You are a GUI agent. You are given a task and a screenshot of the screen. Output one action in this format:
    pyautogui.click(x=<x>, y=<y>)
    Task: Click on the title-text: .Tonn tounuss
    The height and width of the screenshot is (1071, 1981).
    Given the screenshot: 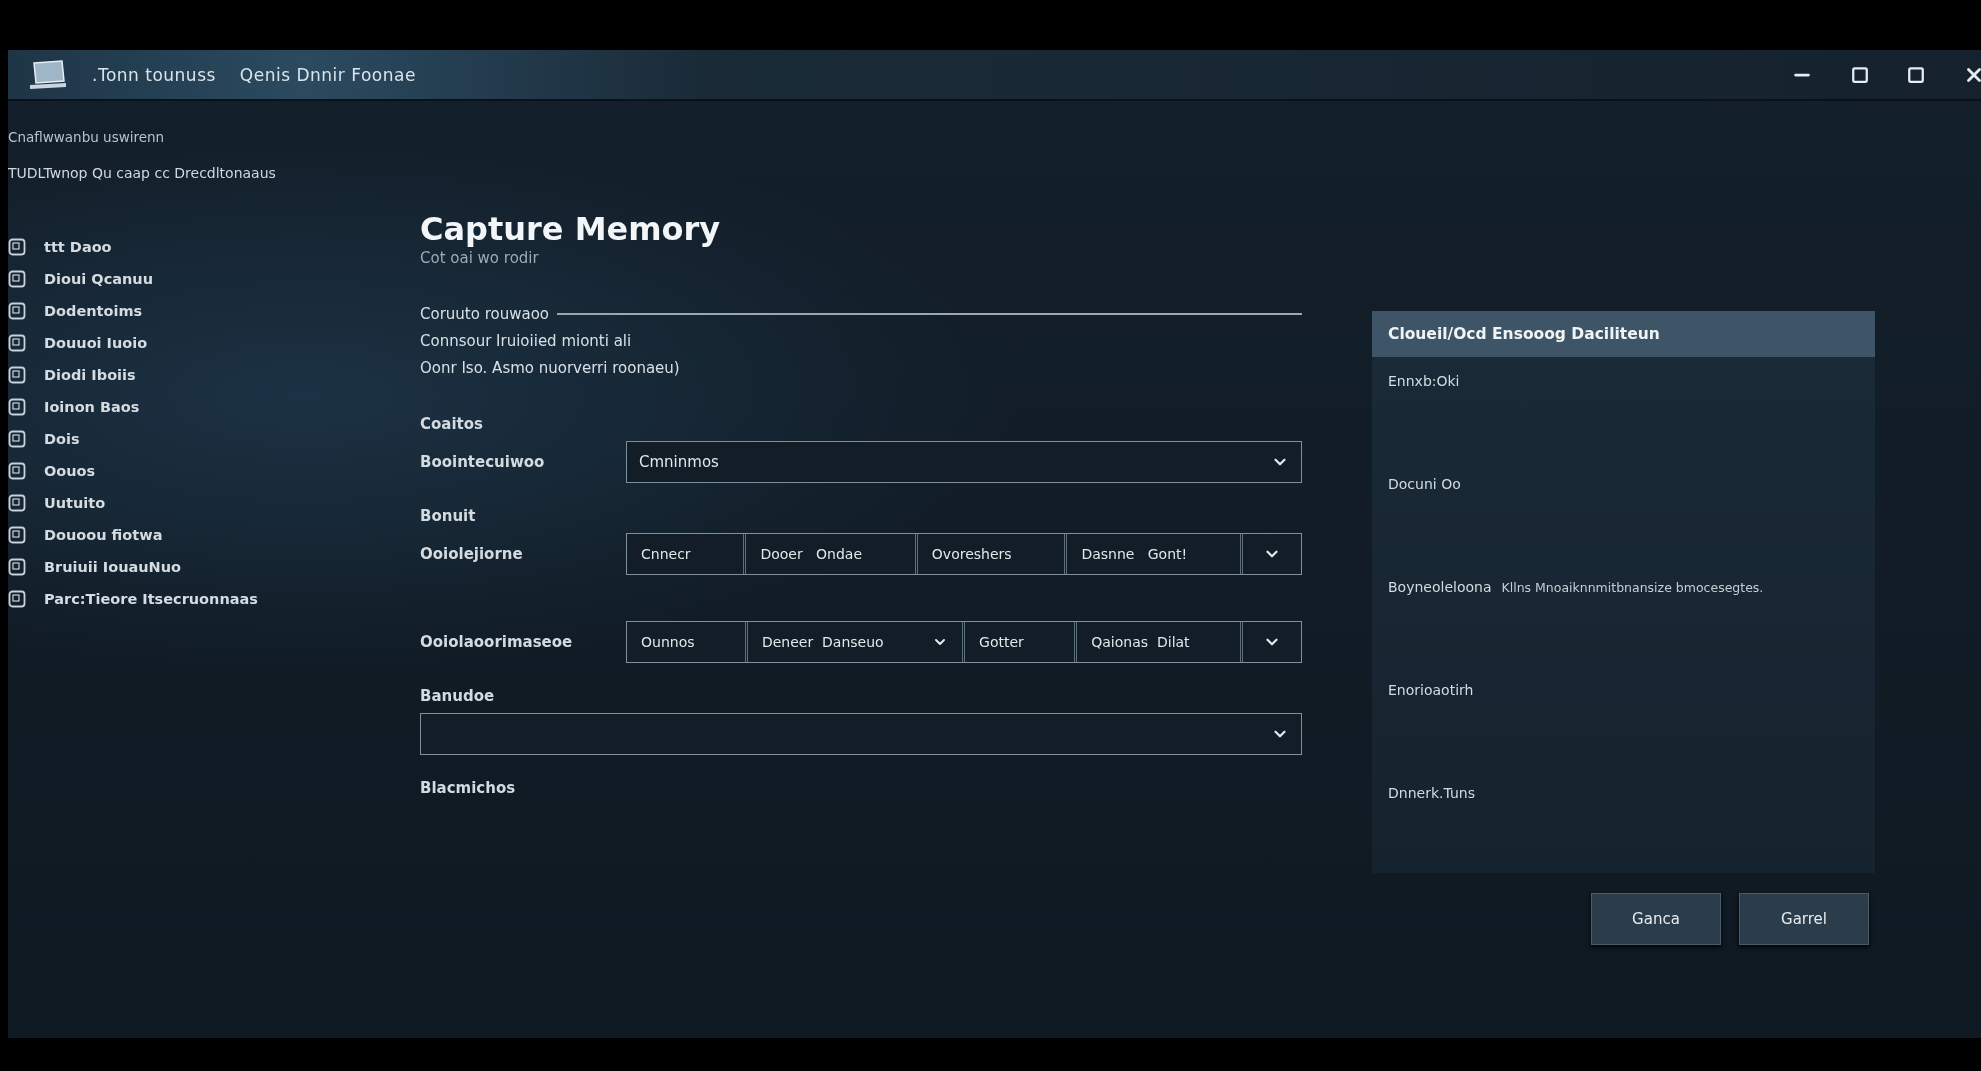 What is the action you would take?
    pyautogui.click(x=154, y=74)
    